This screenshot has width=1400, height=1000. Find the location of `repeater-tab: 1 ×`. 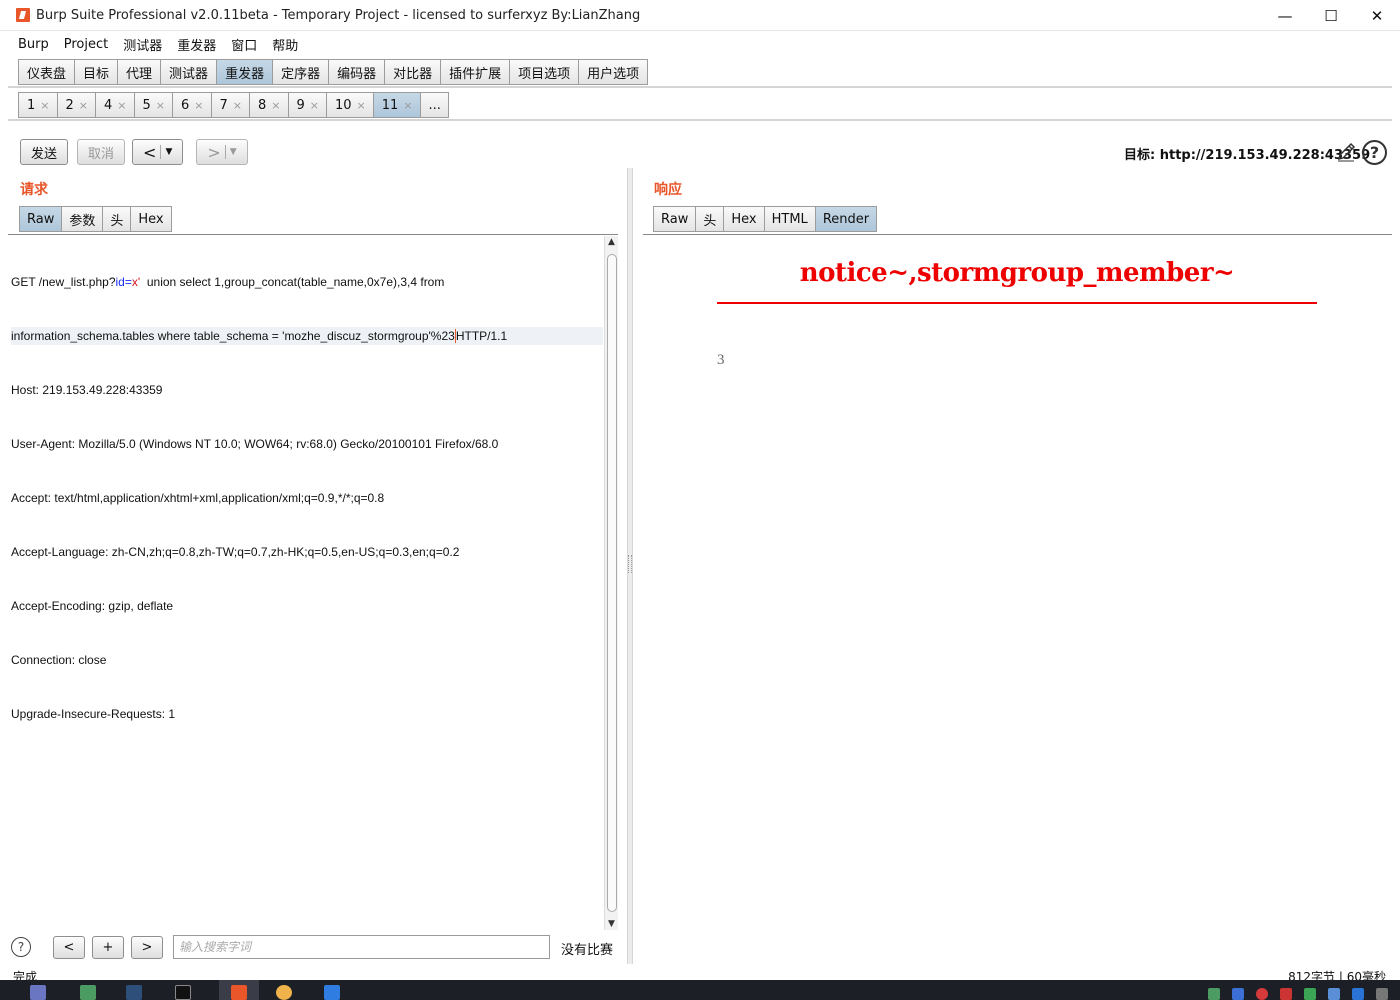

repeater-tab: 1 × is located at coordinates (37, 105).